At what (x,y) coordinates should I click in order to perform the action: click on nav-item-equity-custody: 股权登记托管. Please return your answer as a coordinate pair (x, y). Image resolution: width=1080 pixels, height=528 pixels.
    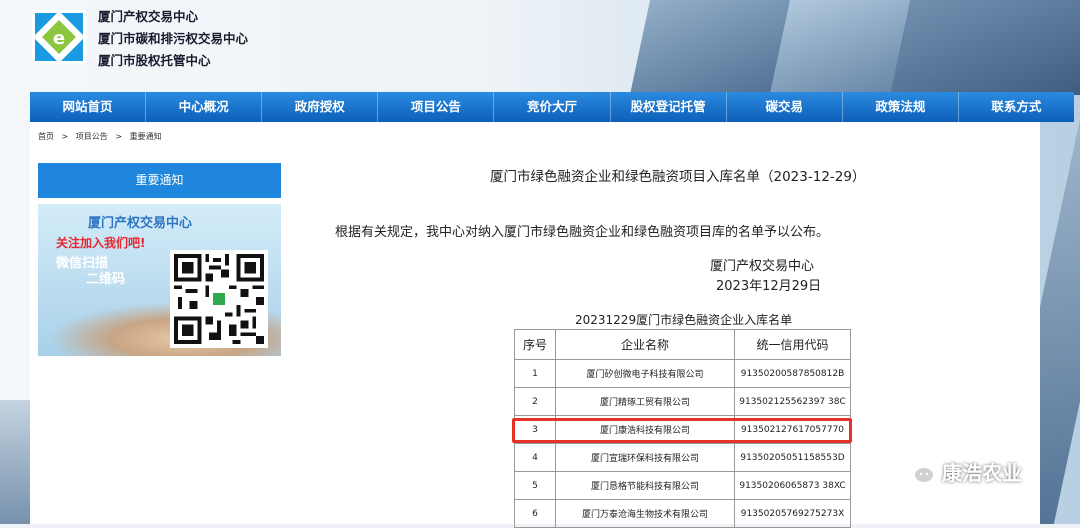
    Looking at the image, I should click on (669, 107).